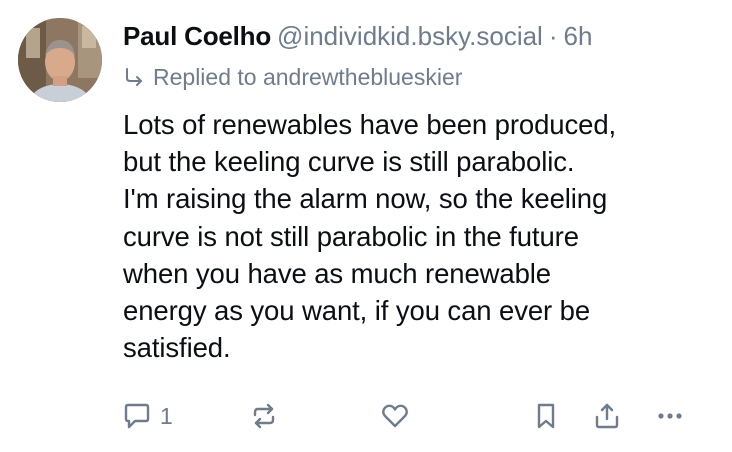 This screenshot has height=452, width=732. I want to click on repost-button, so click(264, 416).